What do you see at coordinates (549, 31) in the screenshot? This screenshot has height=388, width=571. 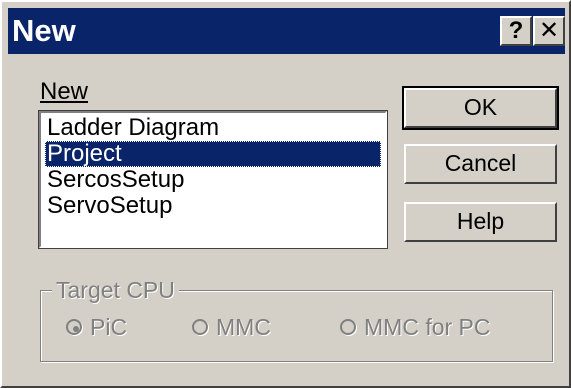 I see `close-icon: ✕` at bounding box center [549, 31].